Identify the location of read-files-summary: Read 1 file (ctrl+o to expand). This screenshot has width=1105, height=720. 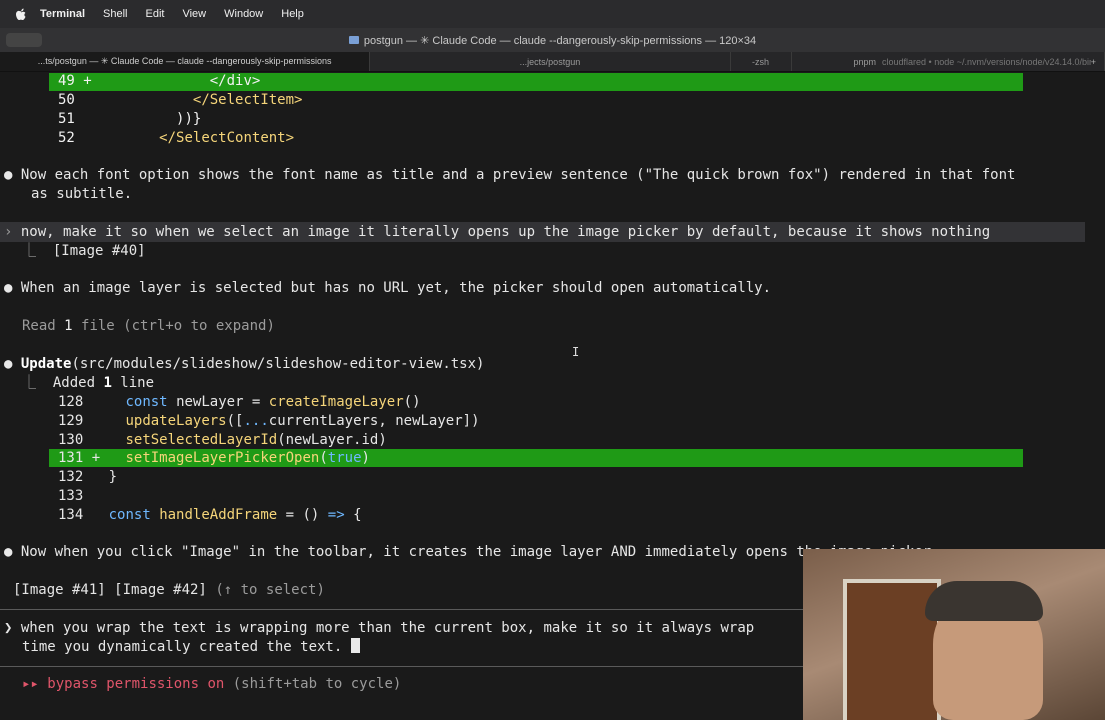
(148, 326).